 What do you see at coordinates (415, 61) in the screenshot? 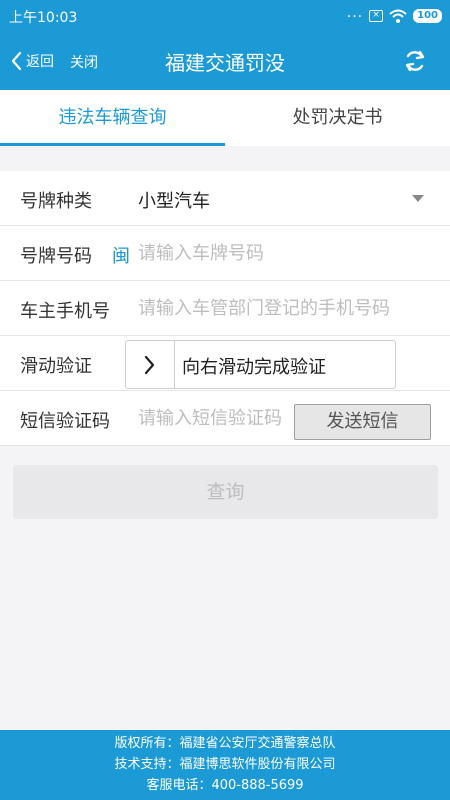
I see `refresh-icon` at bounding box center [415, 61].